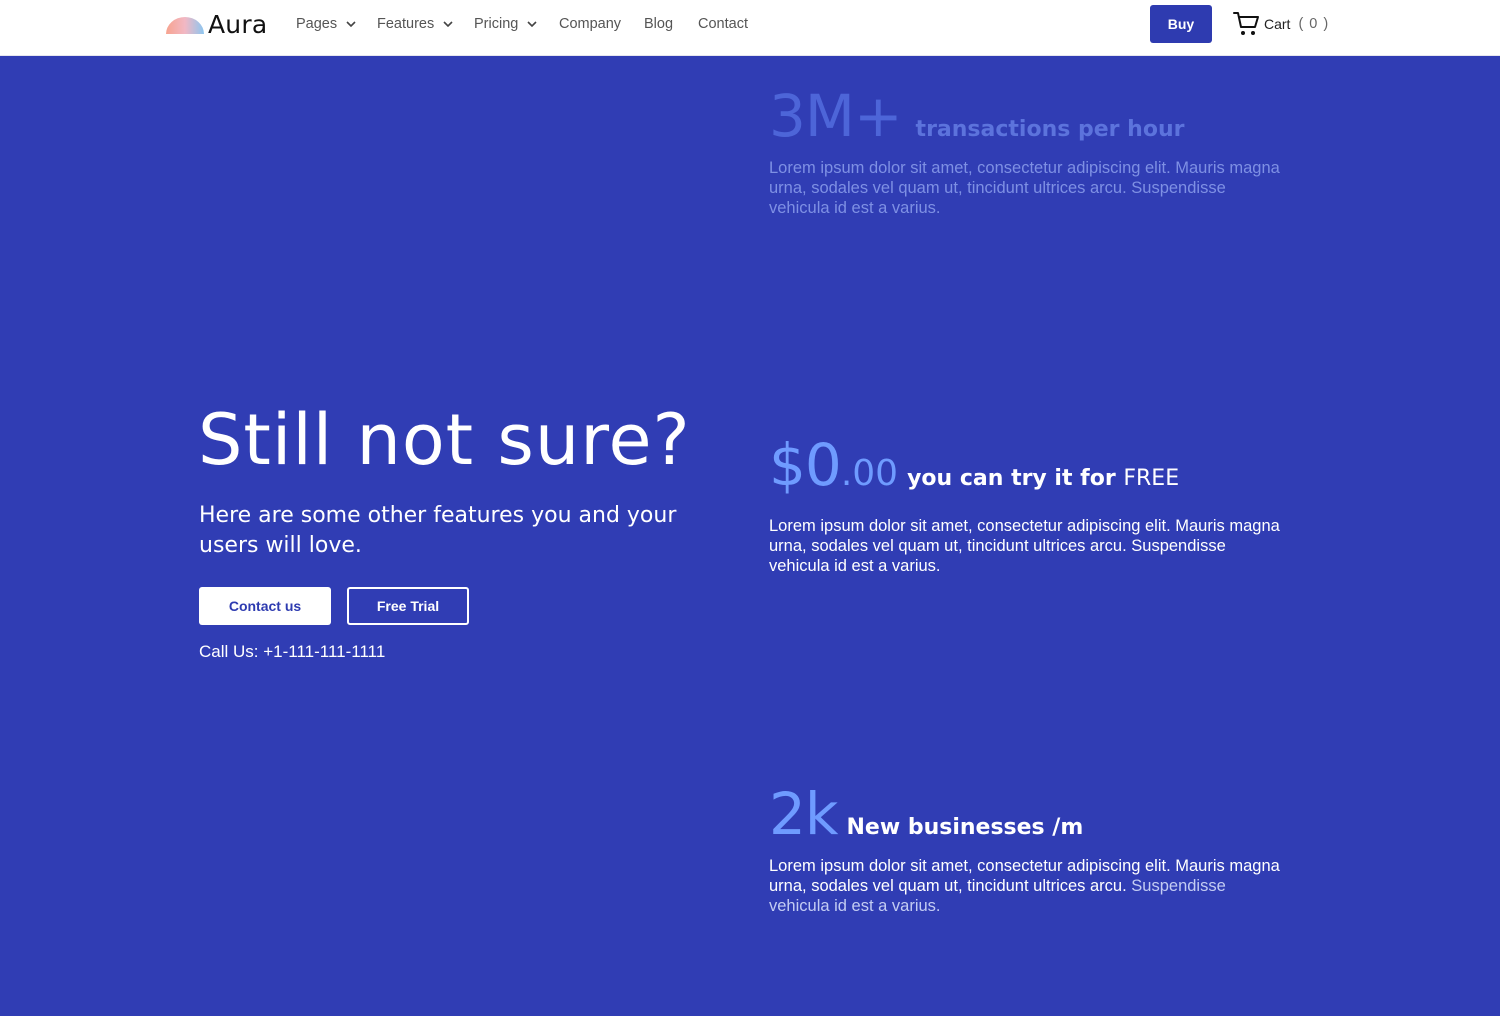 The image size is (1500, 1016). What do you see at coordinates (1050, 129) in the screenshot?
I see `stat-caption: transactions per hour` at bounding box center [1050, 129].